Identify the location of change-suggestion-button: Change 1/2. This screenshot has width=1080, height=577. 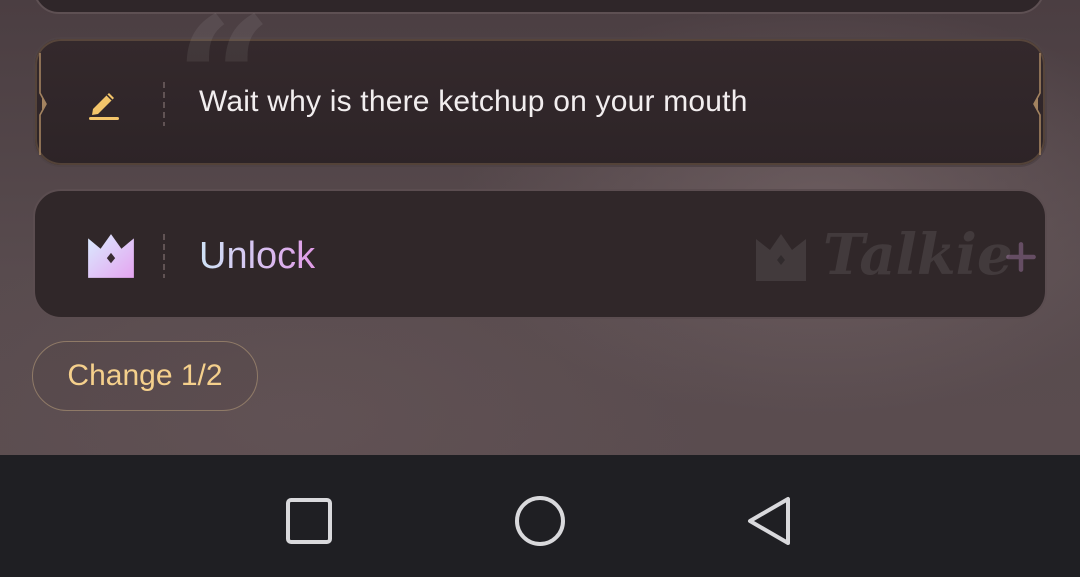
(145, 376).